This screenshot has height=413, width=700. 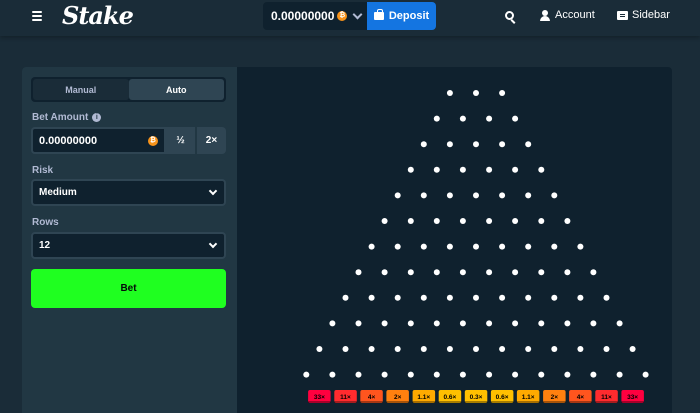 I want to click on account-button: Account, so click(x=567, y=15).